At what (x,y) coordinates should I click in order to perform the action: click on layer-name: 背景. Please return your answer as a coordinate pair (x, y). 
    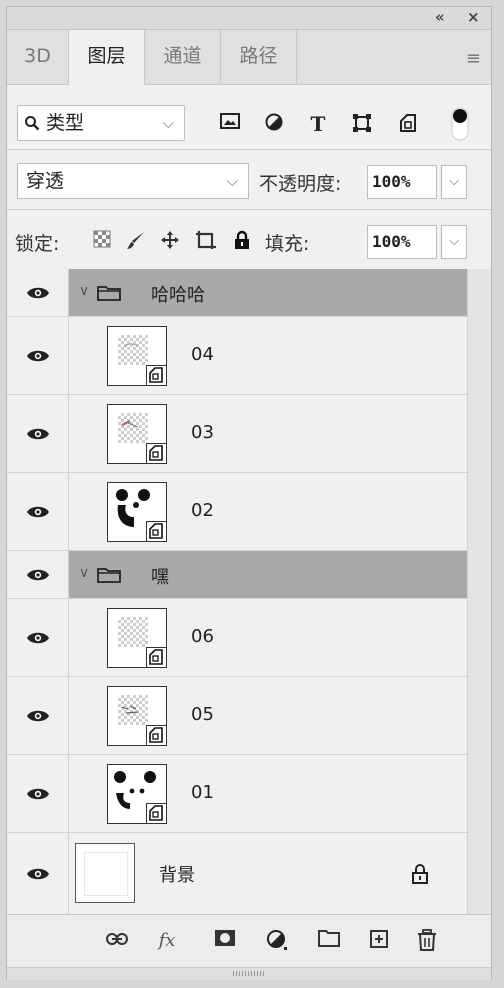
    Looking at the image, I should click on (177, 875).